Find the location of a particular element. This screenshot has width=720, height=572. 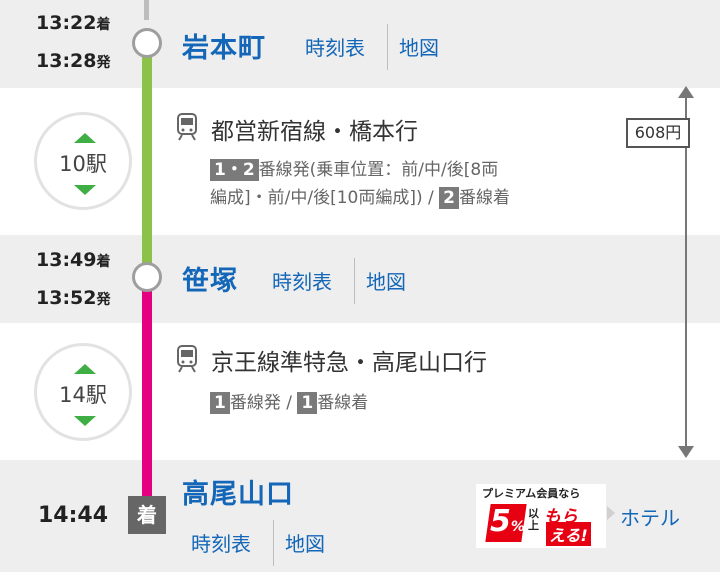

station-name: 岩本町 is located at coordinates (224, 45).